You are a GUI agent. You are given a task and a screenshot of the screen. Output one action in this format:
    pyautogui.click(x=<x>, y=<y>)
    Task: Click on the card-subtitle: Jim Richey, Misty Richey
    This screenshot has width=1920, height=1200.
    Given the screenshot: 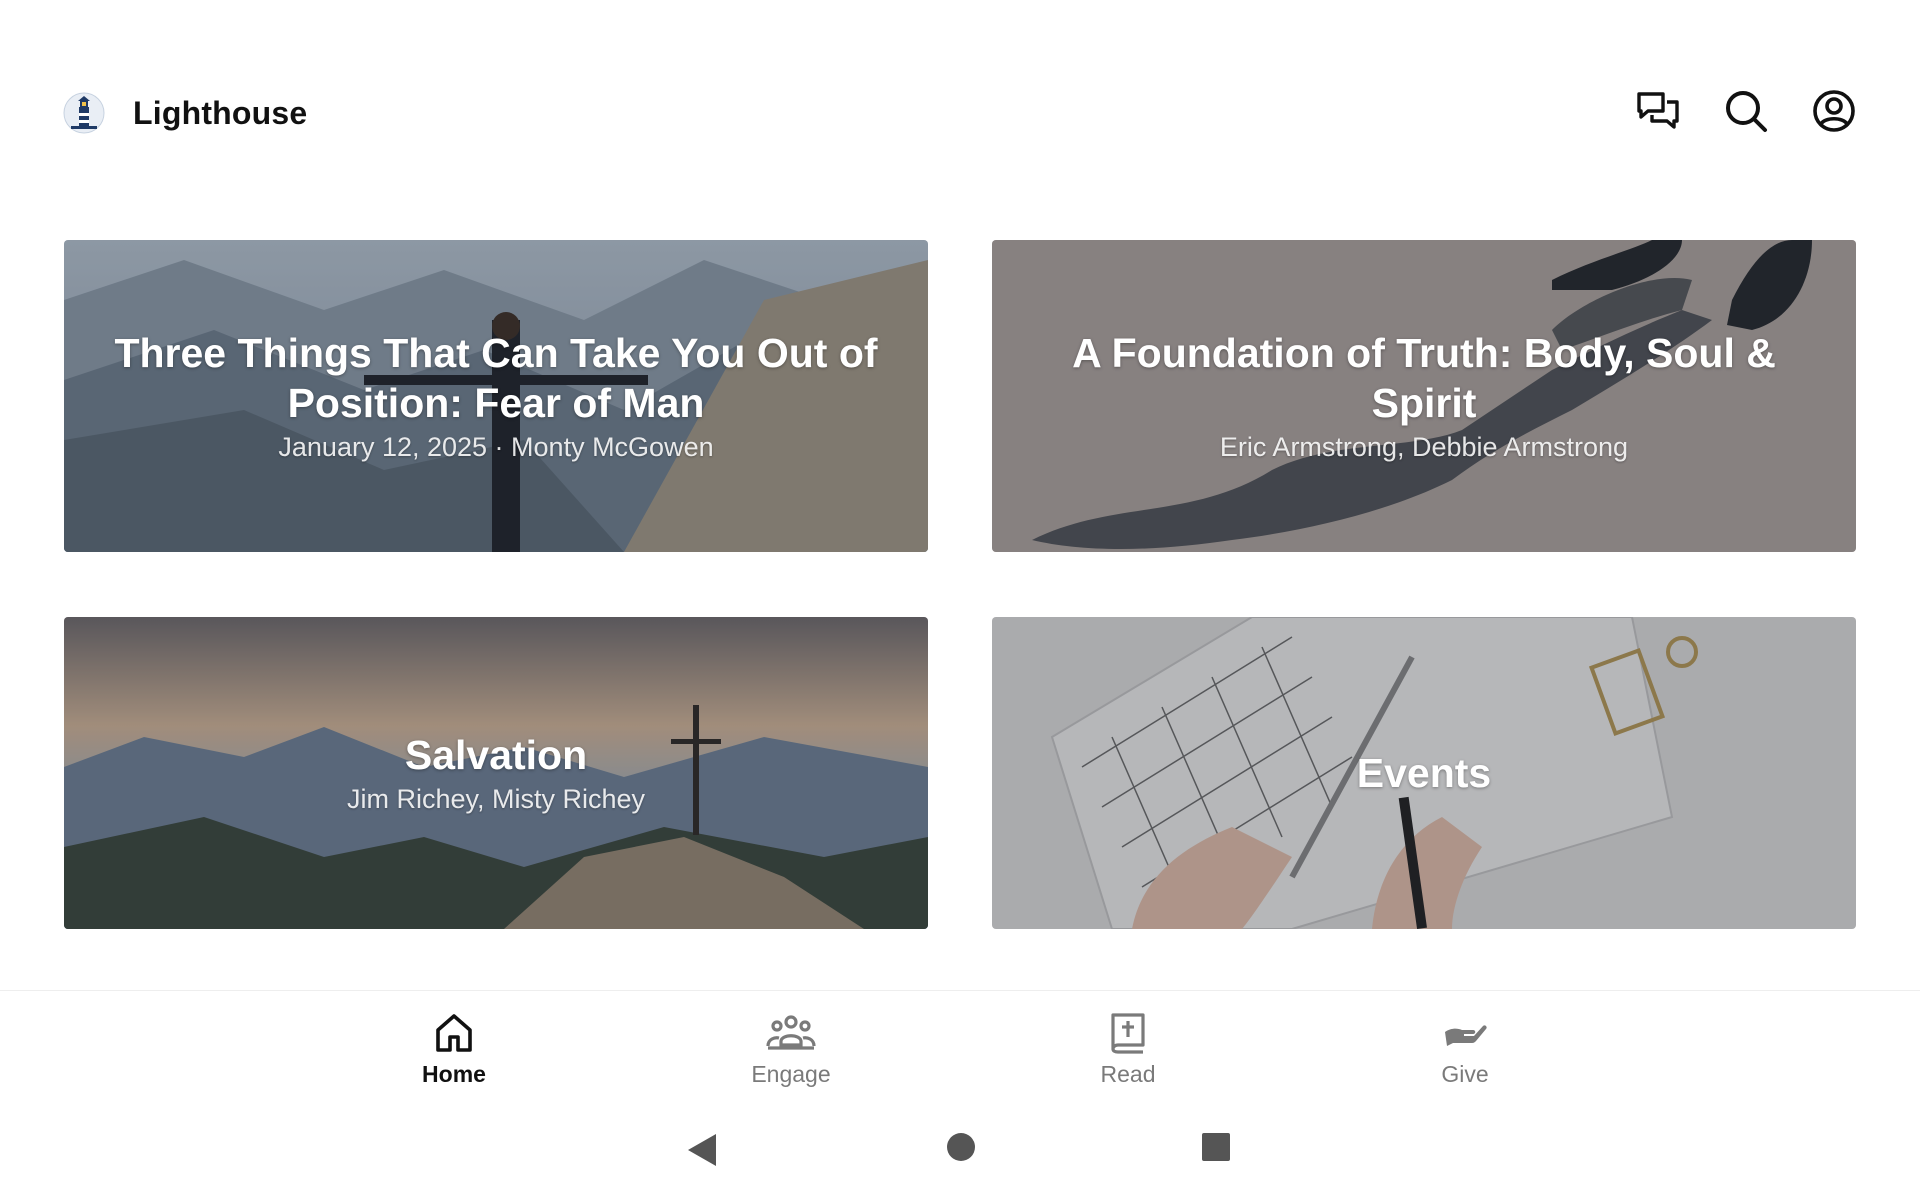 What is the action you would take?
    pyautogui.click(x=496, y=799)
    